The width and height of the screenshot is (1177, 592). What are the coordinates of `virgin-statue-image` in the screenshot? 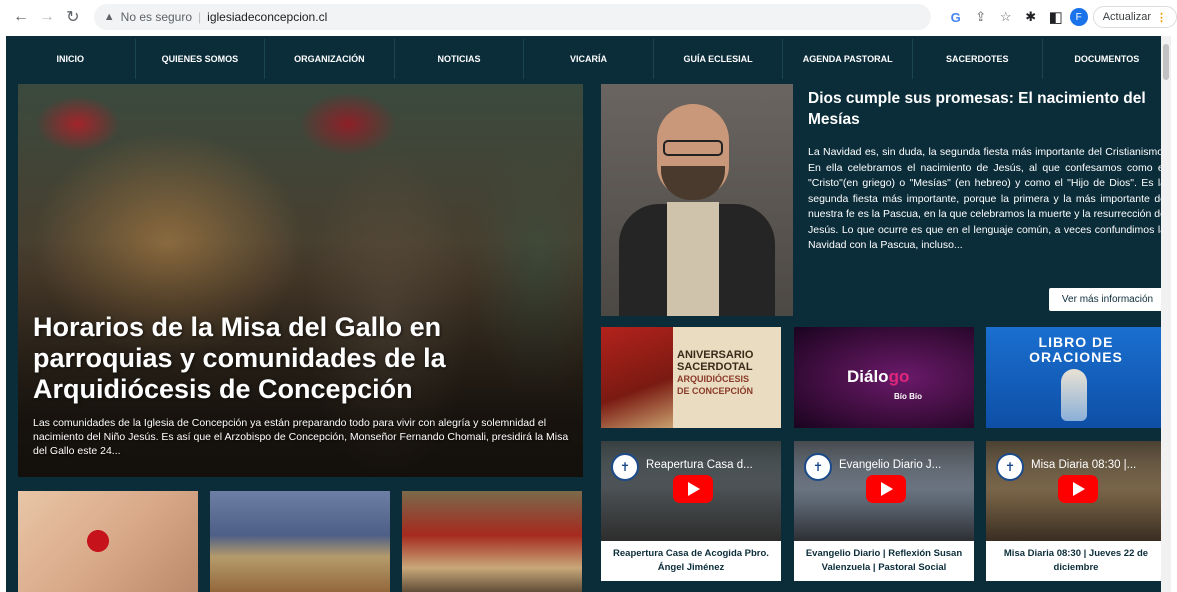 It's located at (1074, 395).